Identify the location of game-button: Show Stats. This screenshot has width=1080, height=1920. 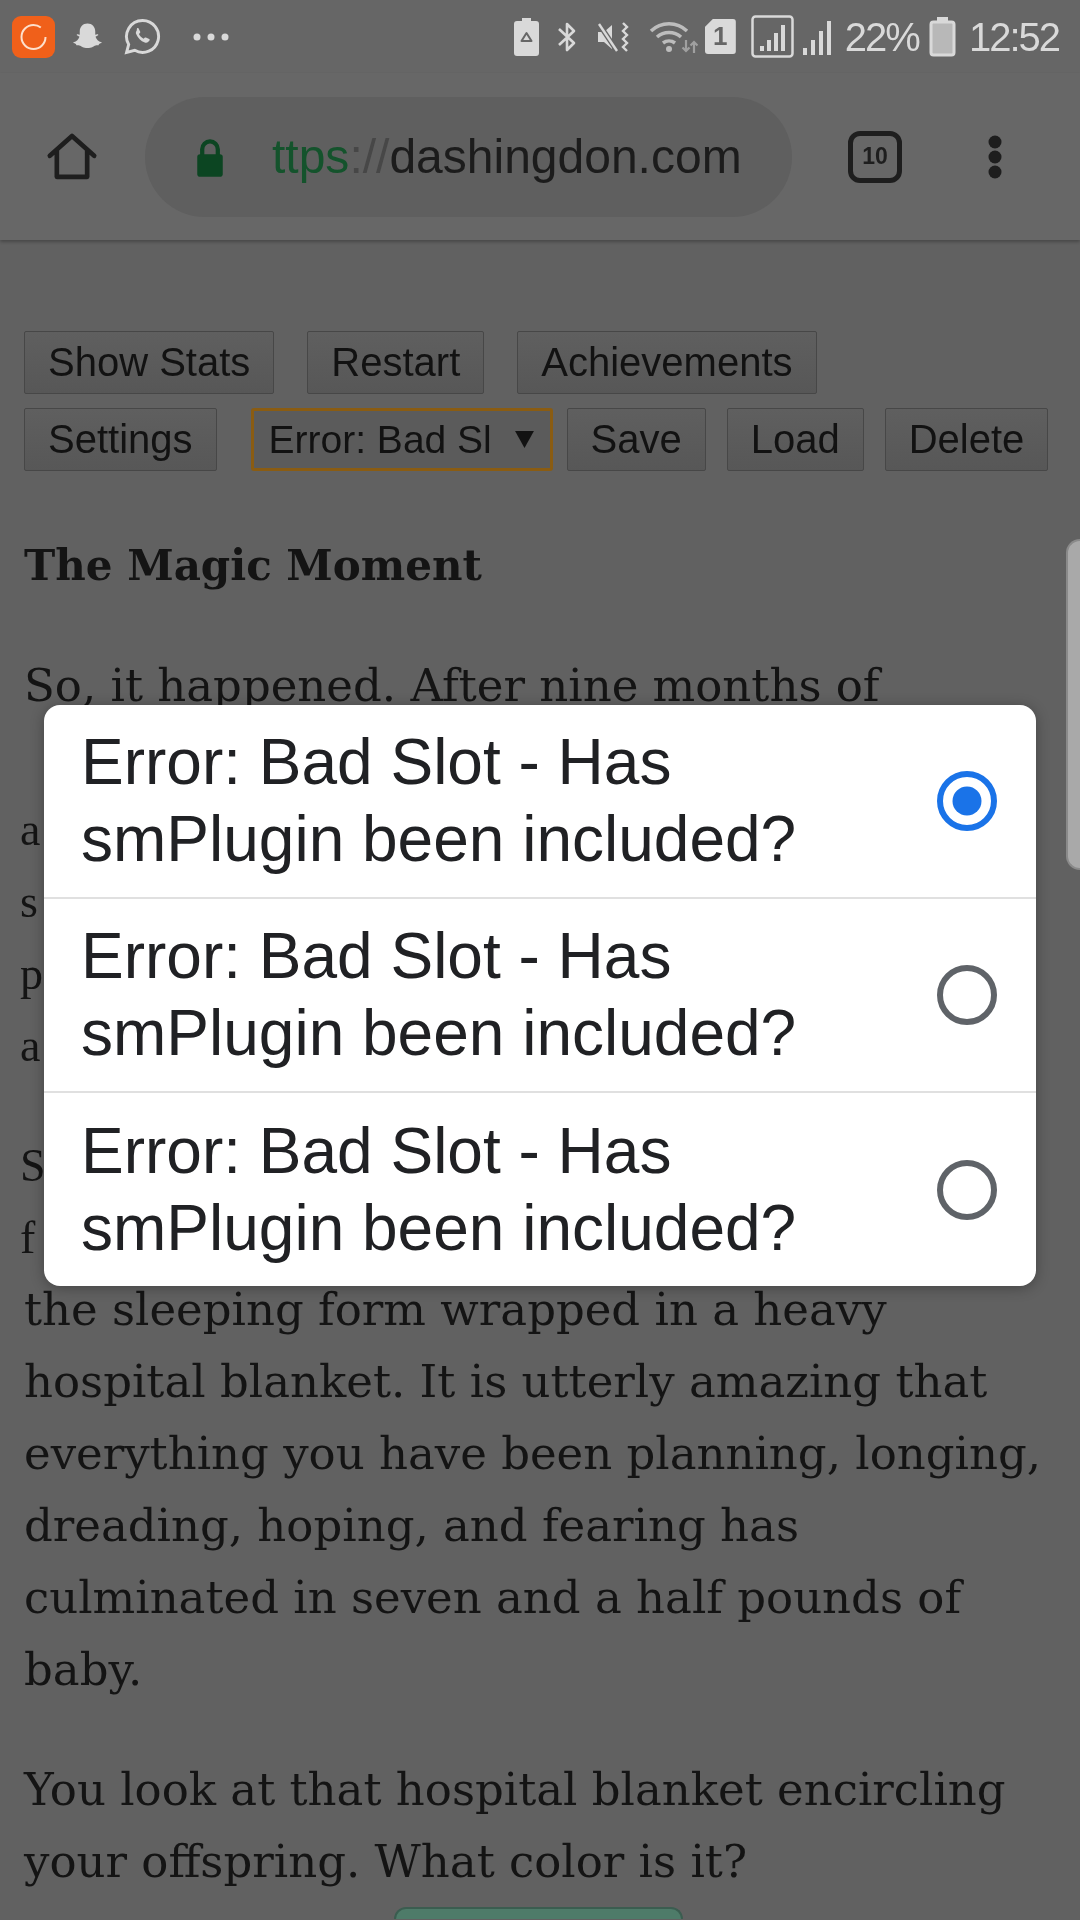
(149, 362).